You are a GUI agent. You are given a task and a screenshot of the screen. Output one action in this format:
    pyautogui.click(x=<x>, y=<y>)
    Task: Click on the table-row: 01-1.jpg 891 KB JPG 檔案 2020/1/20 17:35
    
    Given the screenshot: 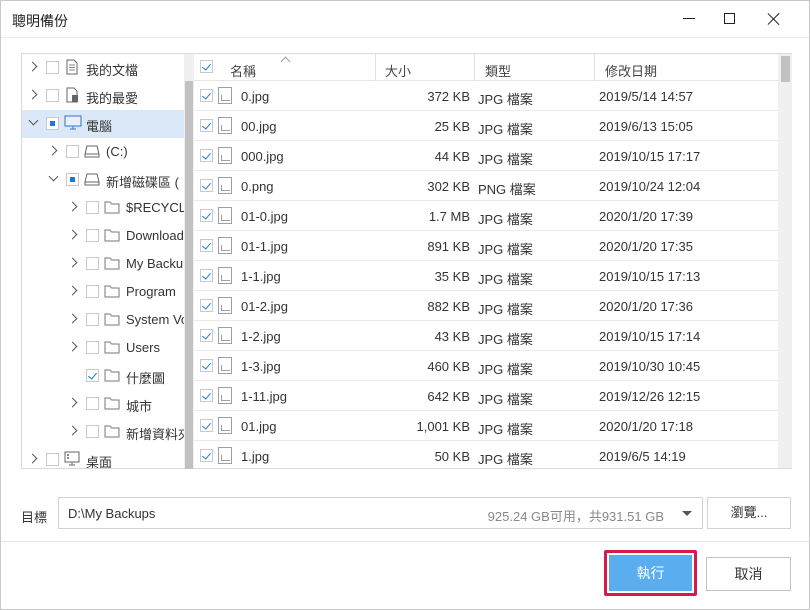 What is the action you would take?
    pyautogui.click(x=486, y=246)
    